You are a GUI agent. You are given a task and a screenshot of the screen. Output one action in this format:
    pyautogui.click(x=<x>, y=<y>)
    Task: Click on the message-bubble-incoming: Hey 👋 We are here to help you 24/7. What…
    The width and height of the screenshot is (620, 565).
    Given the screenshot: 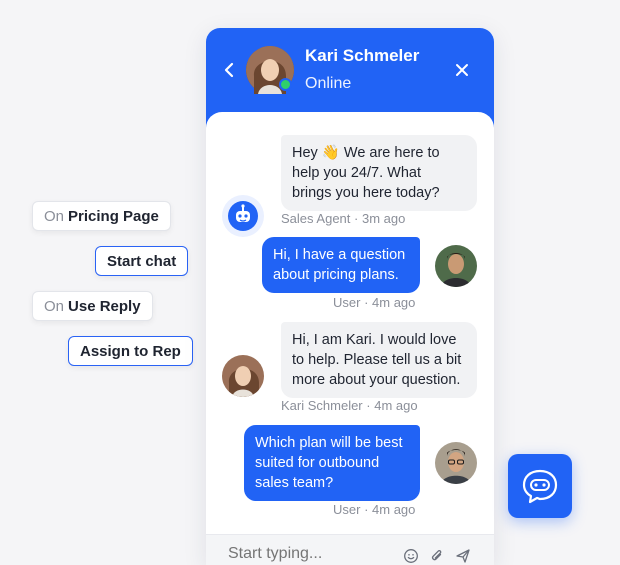 What is the action you would take?
    pyautogui.click(x=379, y=173)
    